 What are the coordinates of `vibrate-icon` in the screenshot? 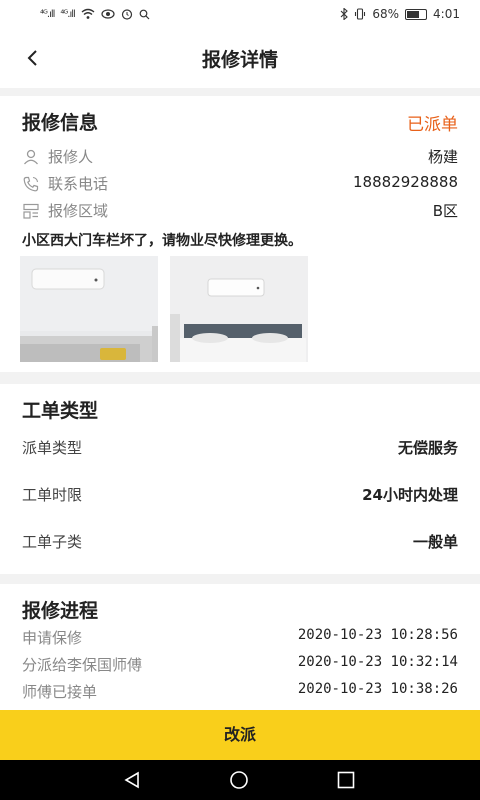 It's located at (360, 14).